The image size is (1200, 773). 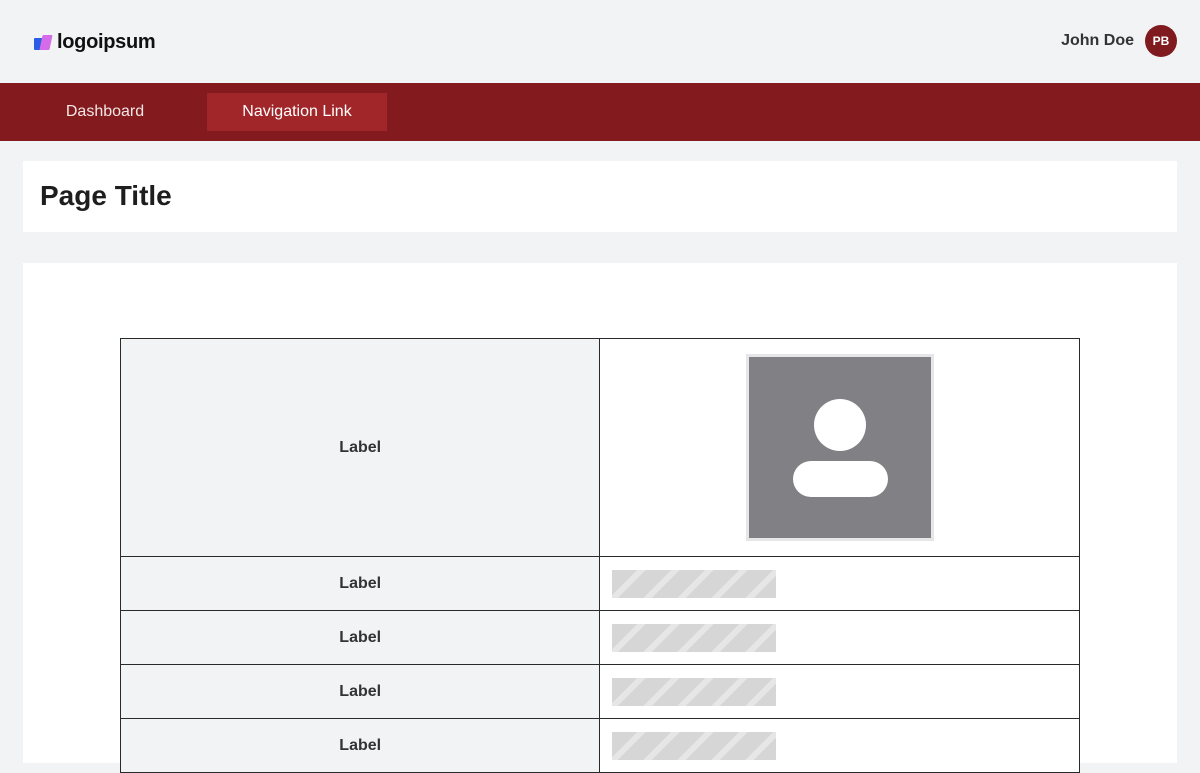 I want to click on top-header: logoipsum John Doe PB, so click(x=600, y=41).